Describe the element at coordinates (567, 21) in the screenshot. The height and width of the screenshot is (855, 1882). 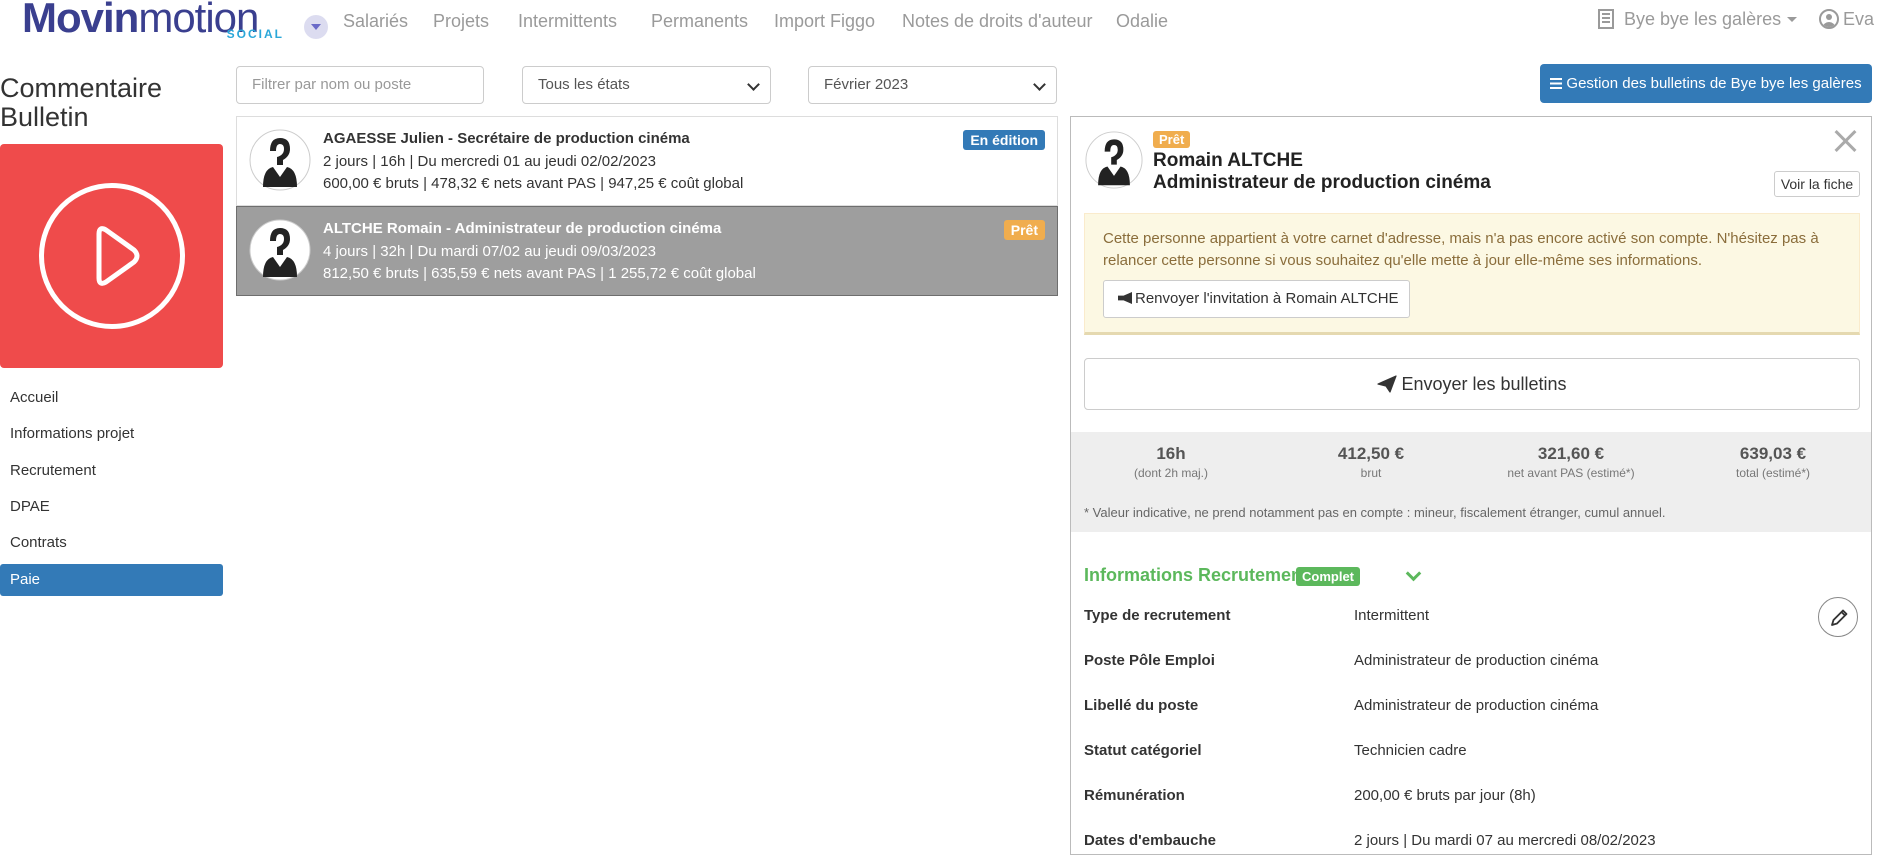
I see `nav-item-intermittents: Intermittents` at that location.